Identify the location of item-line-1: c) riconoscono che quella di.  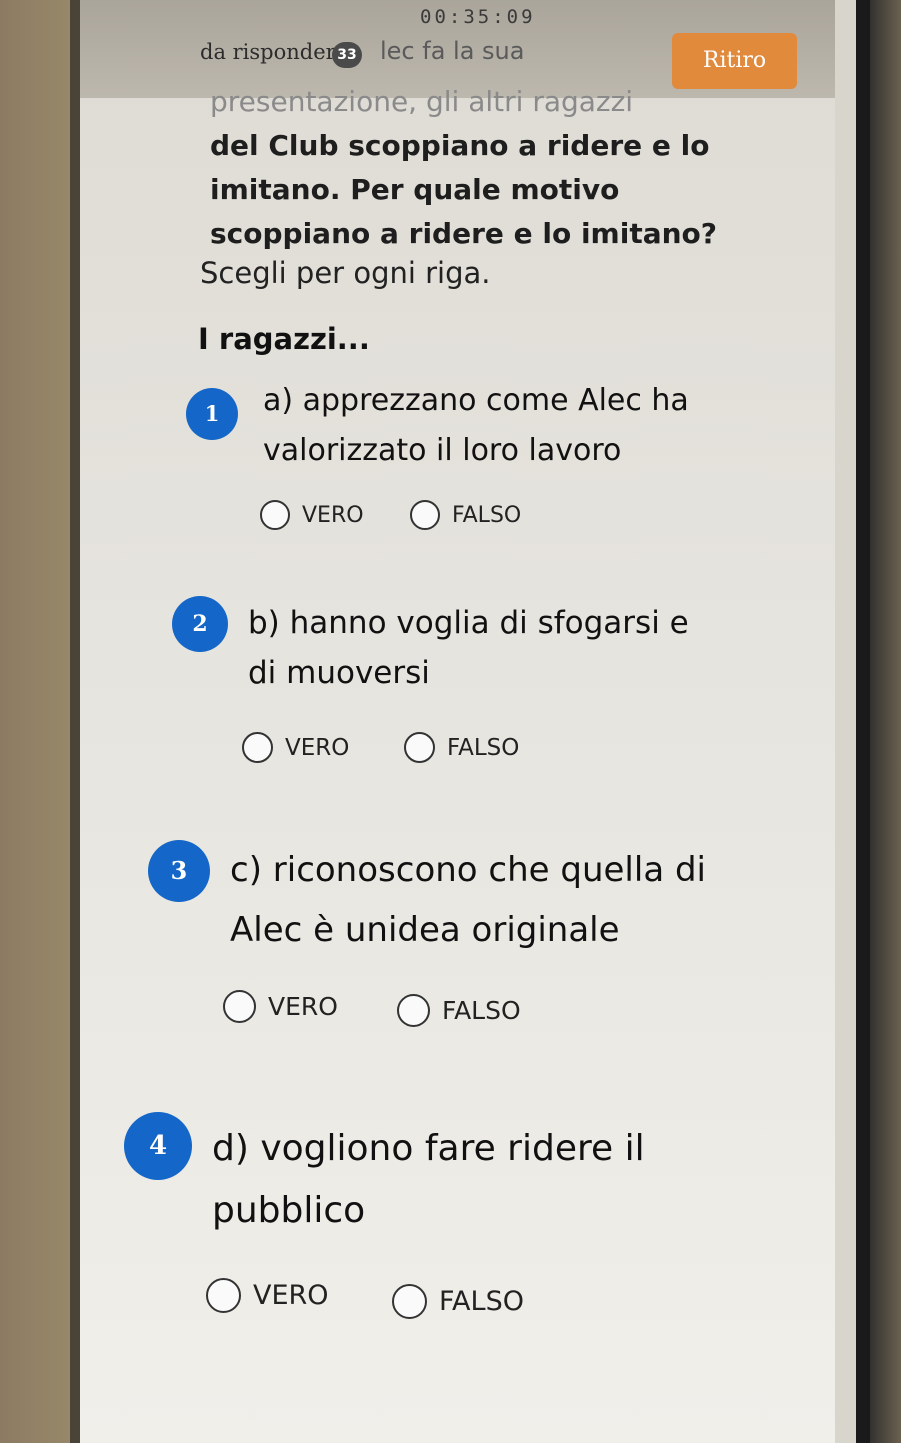
(468, 870).